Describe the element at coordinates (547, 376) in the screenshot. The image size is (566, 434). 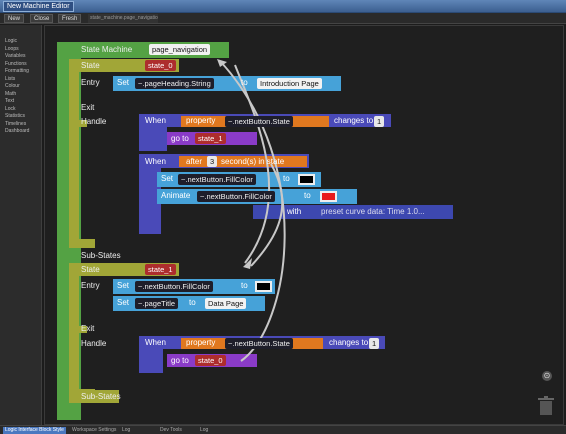
I see `zoom-reset-icon: ⊙` at that location.